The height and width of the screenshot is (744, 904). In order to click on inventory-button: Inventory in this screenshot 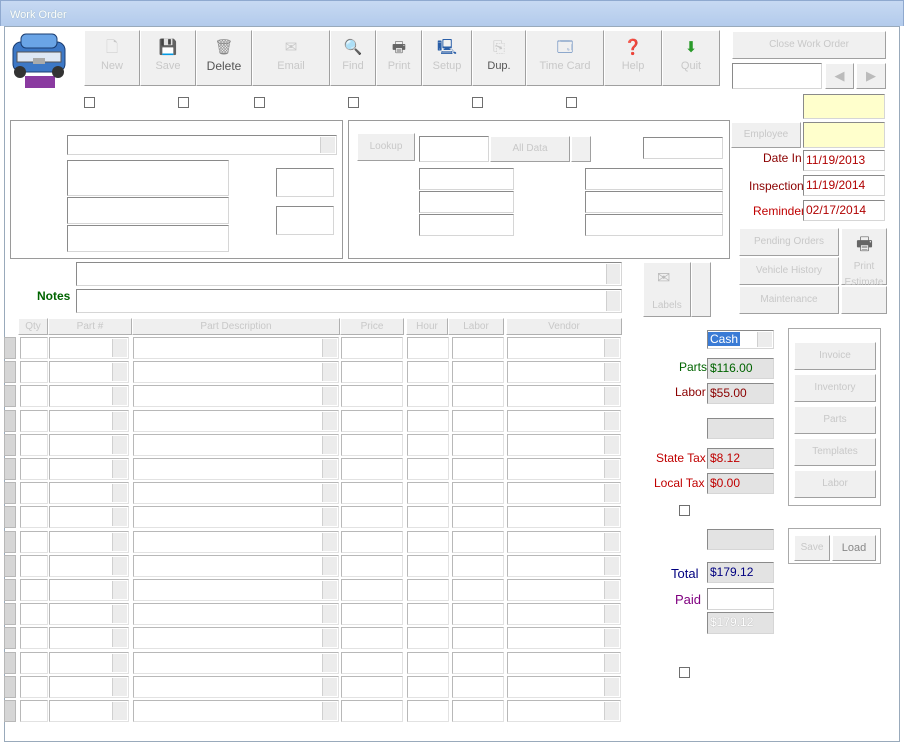, I will do `click(835, 388)`.